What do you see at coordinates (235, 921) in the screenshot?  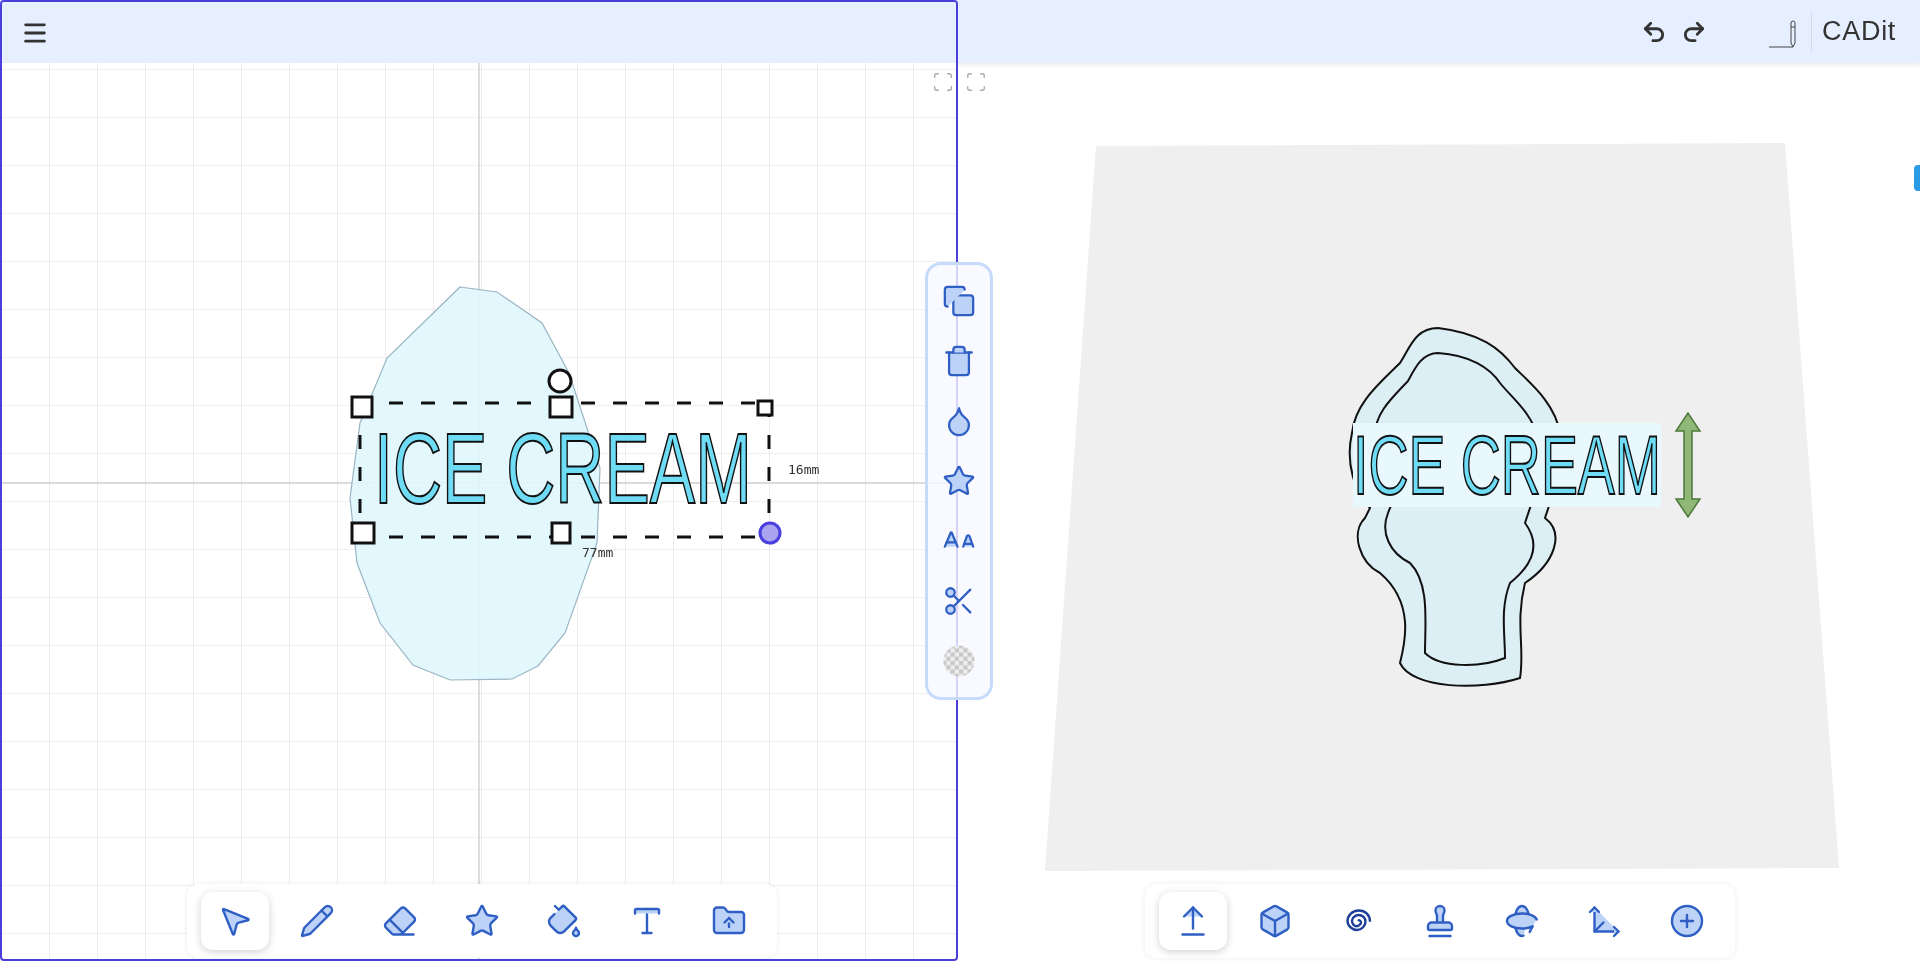 I see `select-arrow-tool` at bounding box center [235, 921].